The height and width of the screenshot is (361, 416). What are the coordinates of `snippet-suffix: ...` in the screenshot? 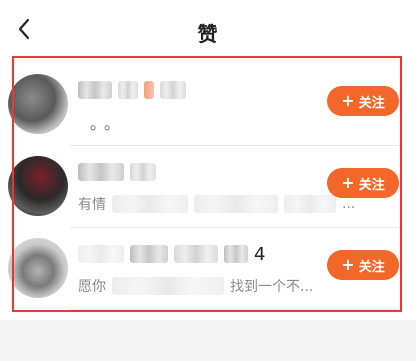 It's located at (349, 204).